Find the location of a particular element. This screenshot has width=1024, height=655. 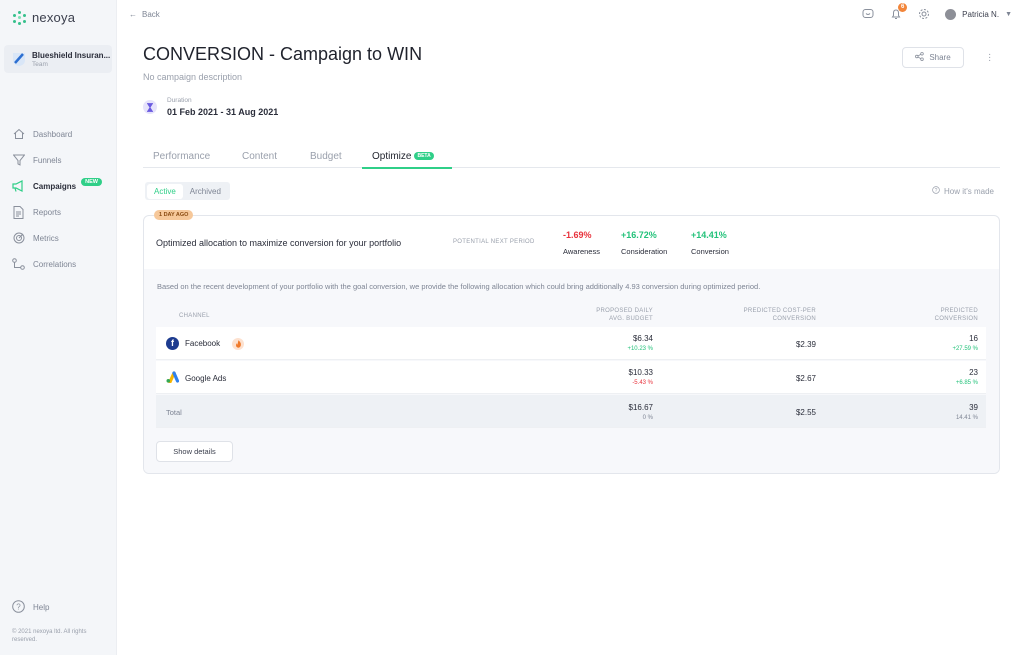

new-badge: NEW is located at coordinates (91, 182).